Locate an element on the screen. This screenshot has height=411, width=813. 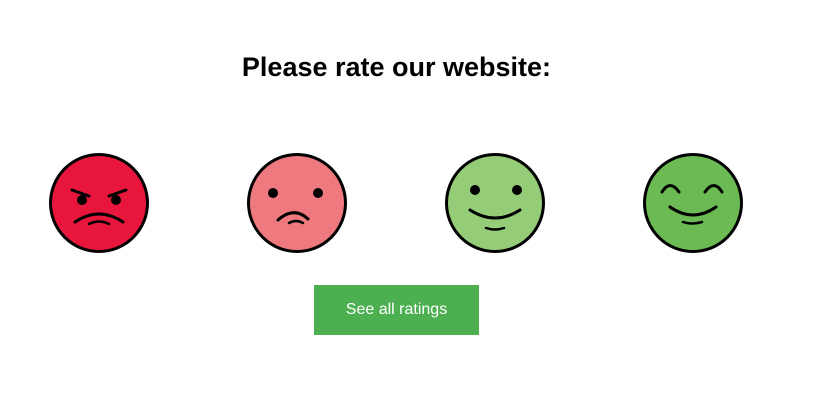
angry-face-icon is located at coordinates (99, 203).